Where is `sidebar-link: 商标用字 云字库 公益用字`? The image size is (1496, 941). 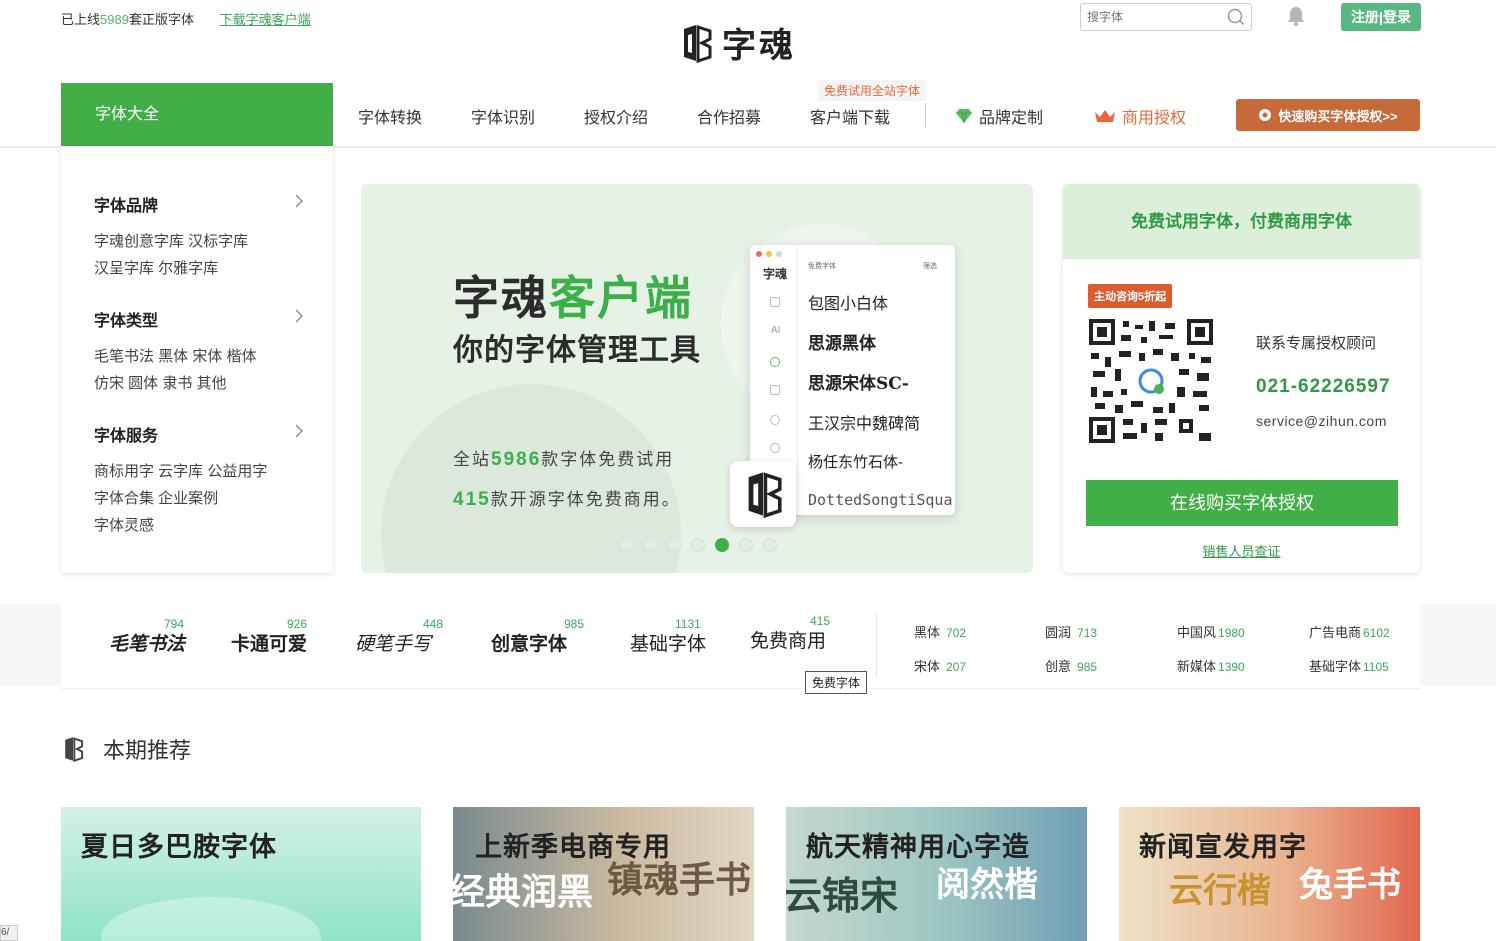 sidebar-link: 商标用字 云字库 公益用字 is located at coordinates (199, 471).